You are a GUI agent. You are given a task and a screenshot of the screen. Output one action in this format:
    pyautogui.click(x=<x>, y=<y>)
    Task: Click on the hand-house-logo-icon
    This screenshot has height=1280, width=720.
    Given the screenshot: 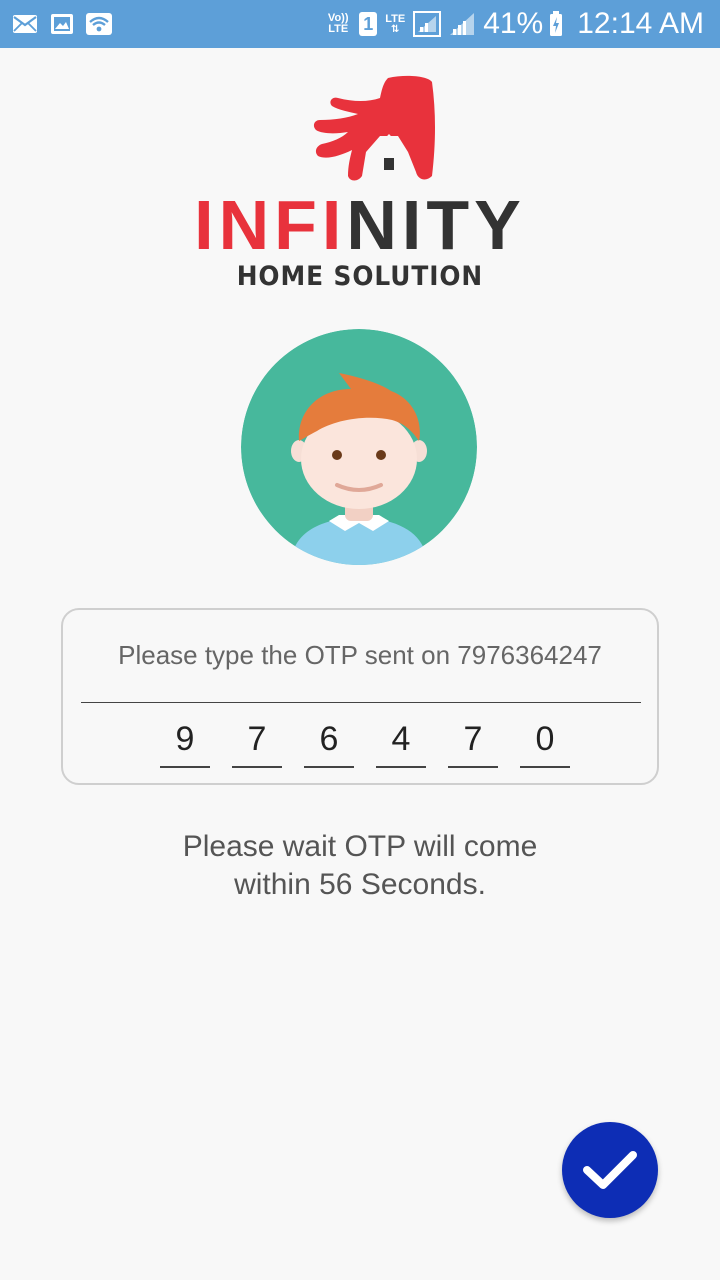 What is the action you would take?
    pyautogui.click(x=374, y=128)
    